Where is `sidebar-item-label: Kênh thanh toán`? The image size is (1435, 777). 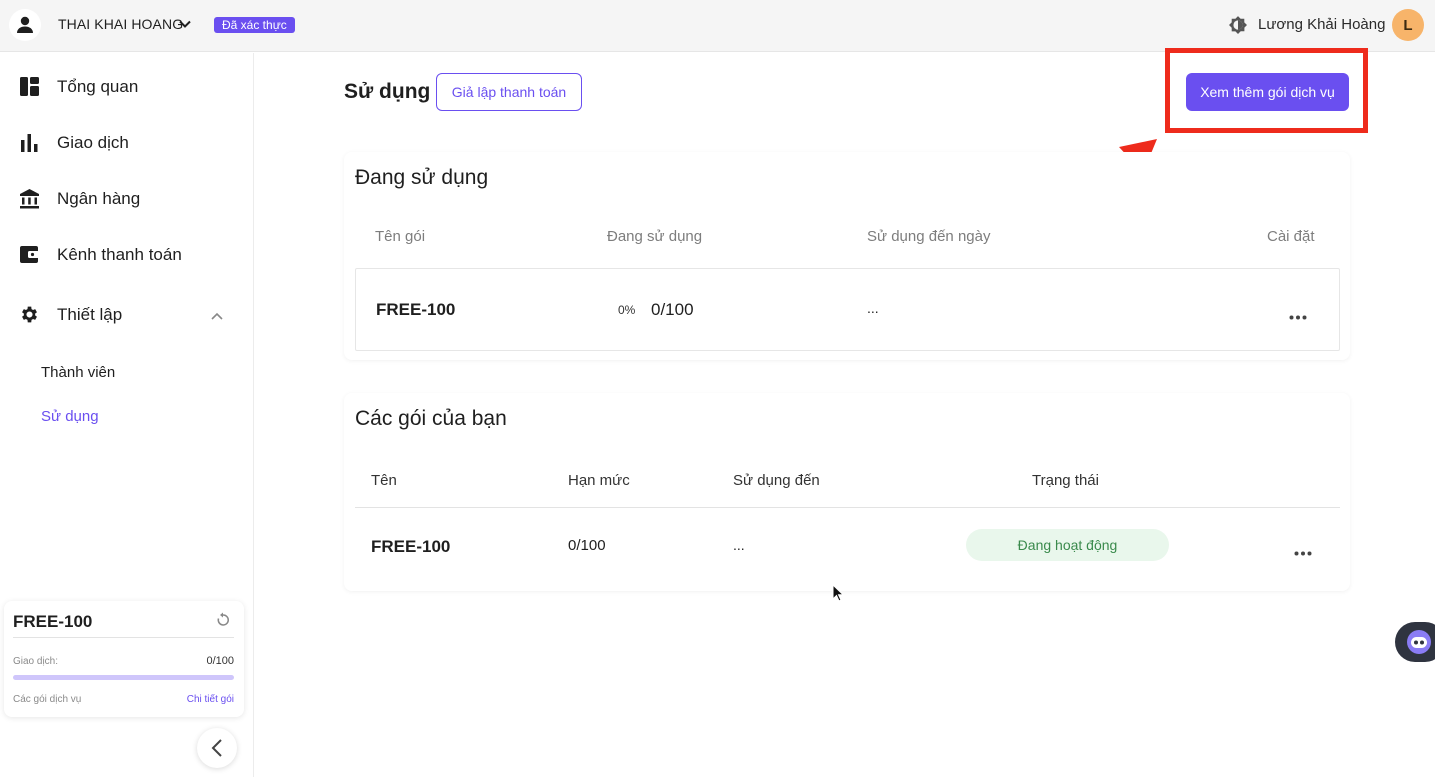
sidebar-item-label: Kênh thanh toán is located at coordinates (119, 254).